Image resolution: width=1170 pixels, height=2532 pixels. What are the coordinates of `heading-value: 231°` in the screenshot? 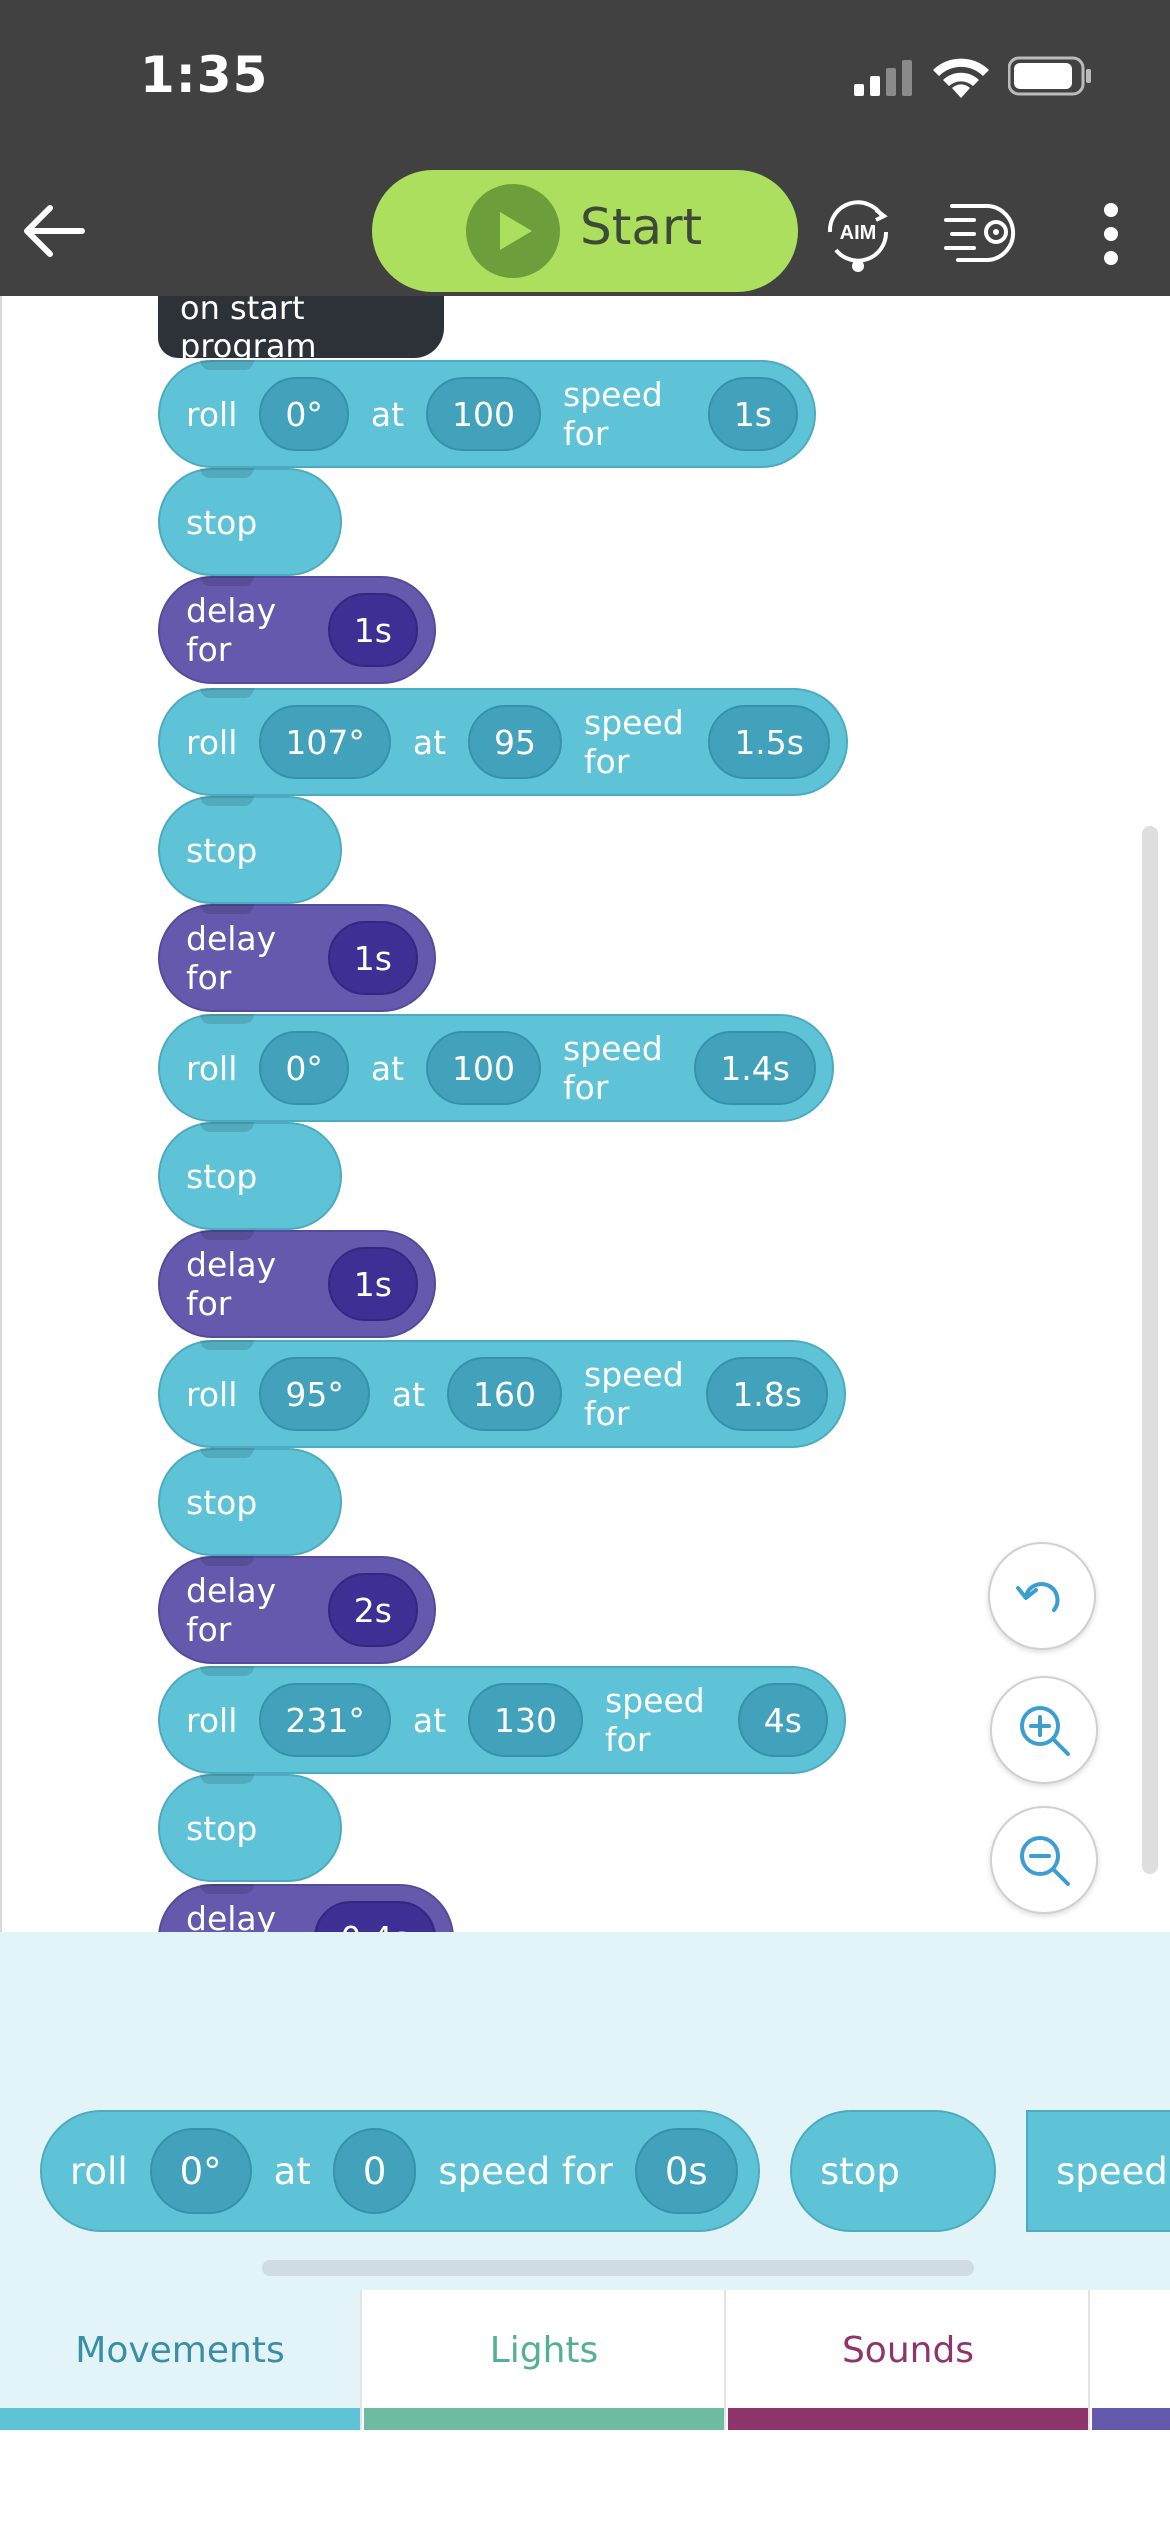 It's located at (325, 1720).